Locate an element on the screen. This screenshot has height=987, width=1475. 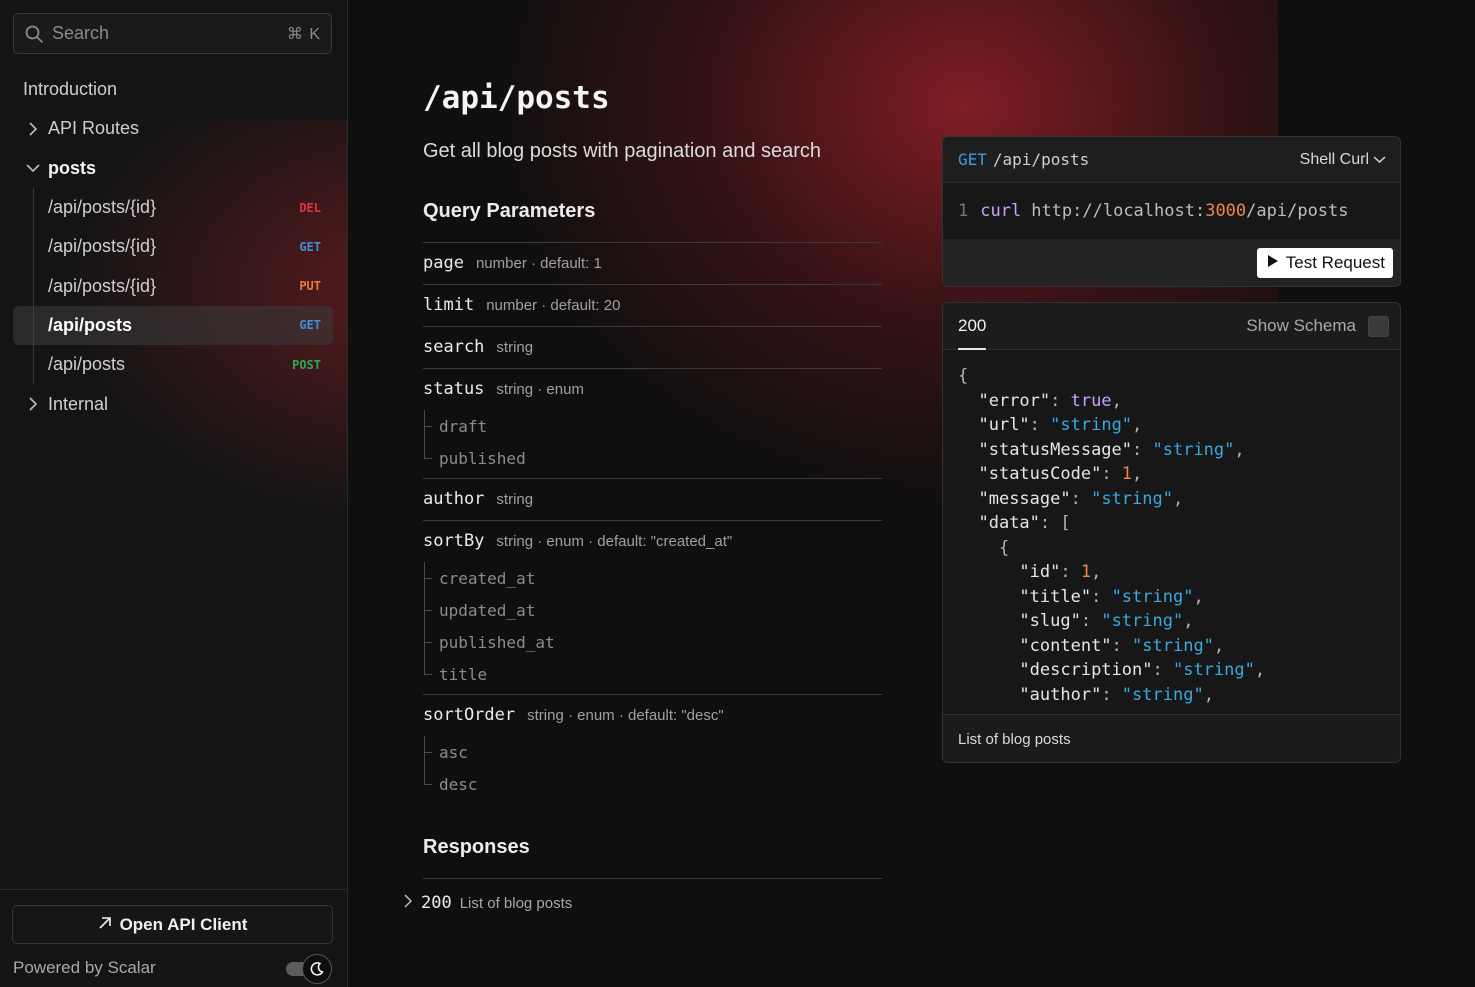
json-line: "url": "string", is located at coordinates (1171, 425).